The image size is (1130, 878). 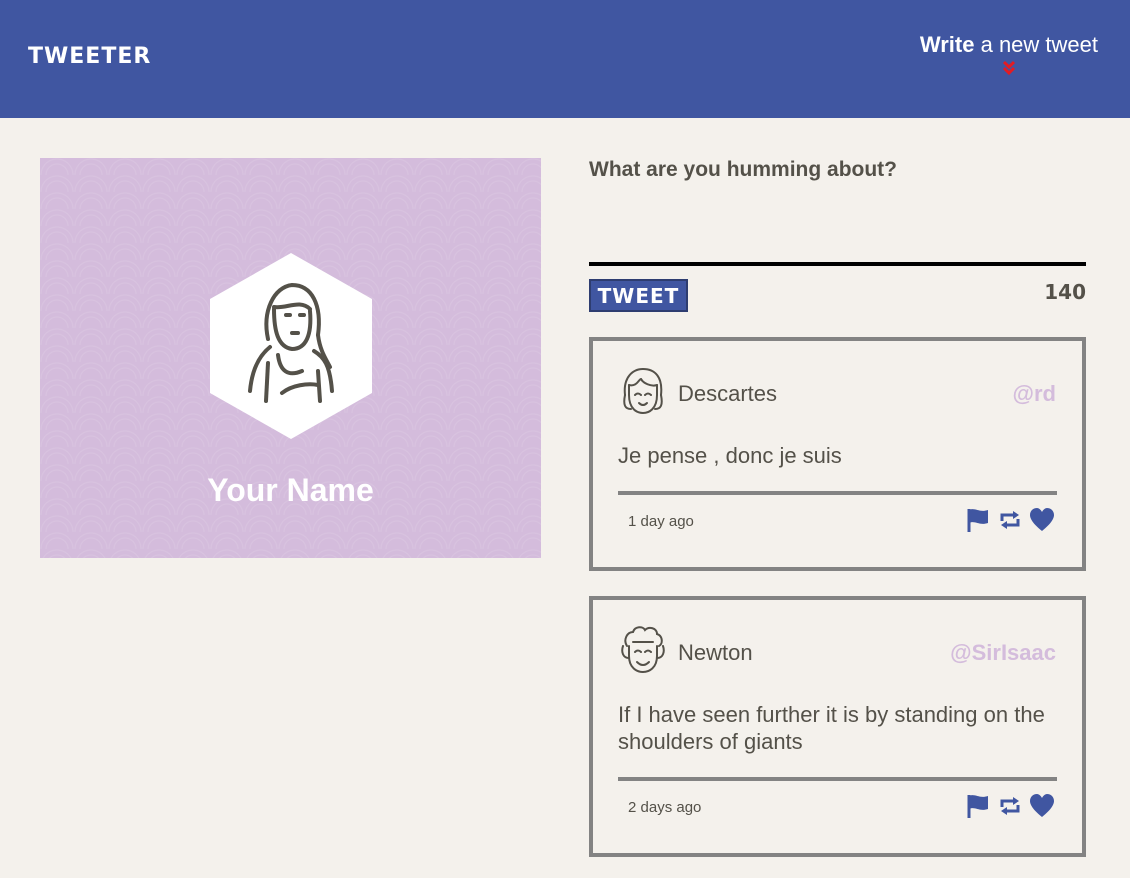 I want to click on tweet-author: Descartes, so click(x=728, y=393).